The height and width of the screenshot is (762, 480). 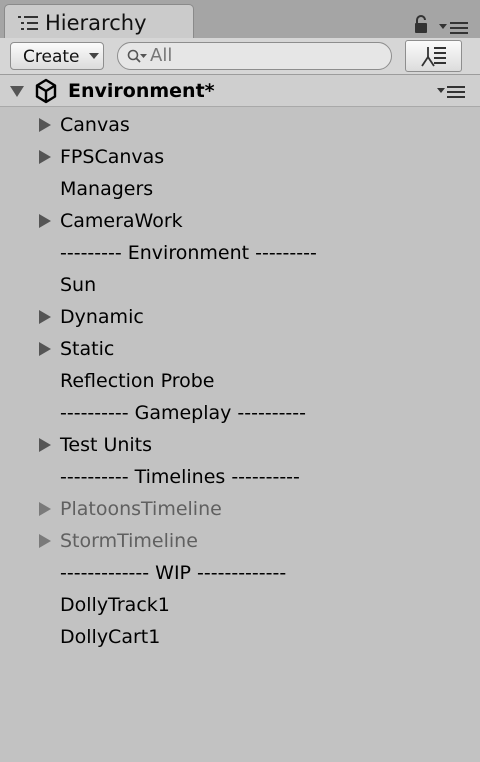 What do you see at coordinates (240, 444) in the screenshot?
I see `hierarchy-item: Test Units` at bounding box center [240, 444].